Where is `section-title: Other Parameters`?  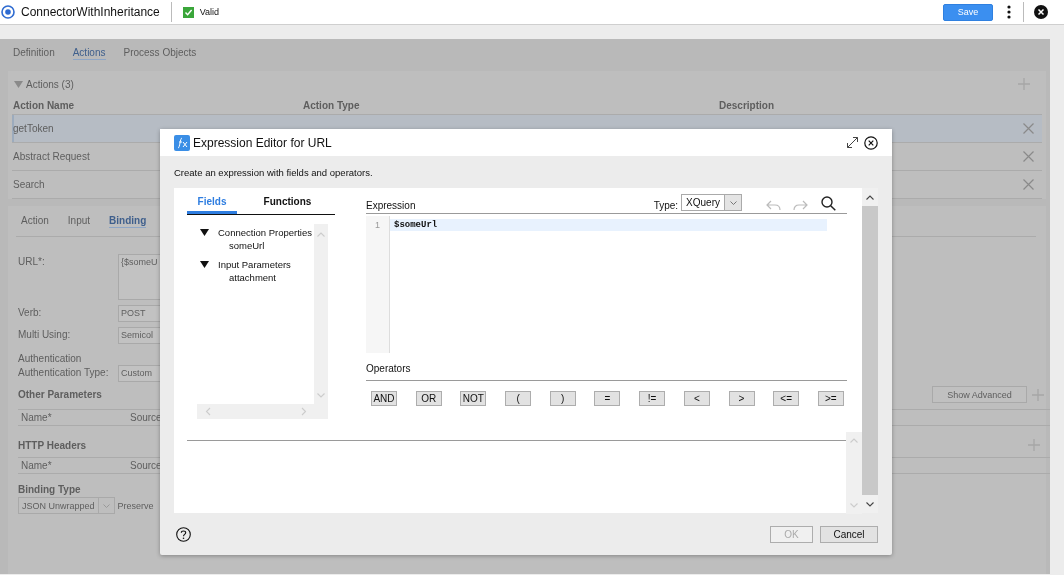
section-title: Other Parameters is located at coordinates (60, 394).